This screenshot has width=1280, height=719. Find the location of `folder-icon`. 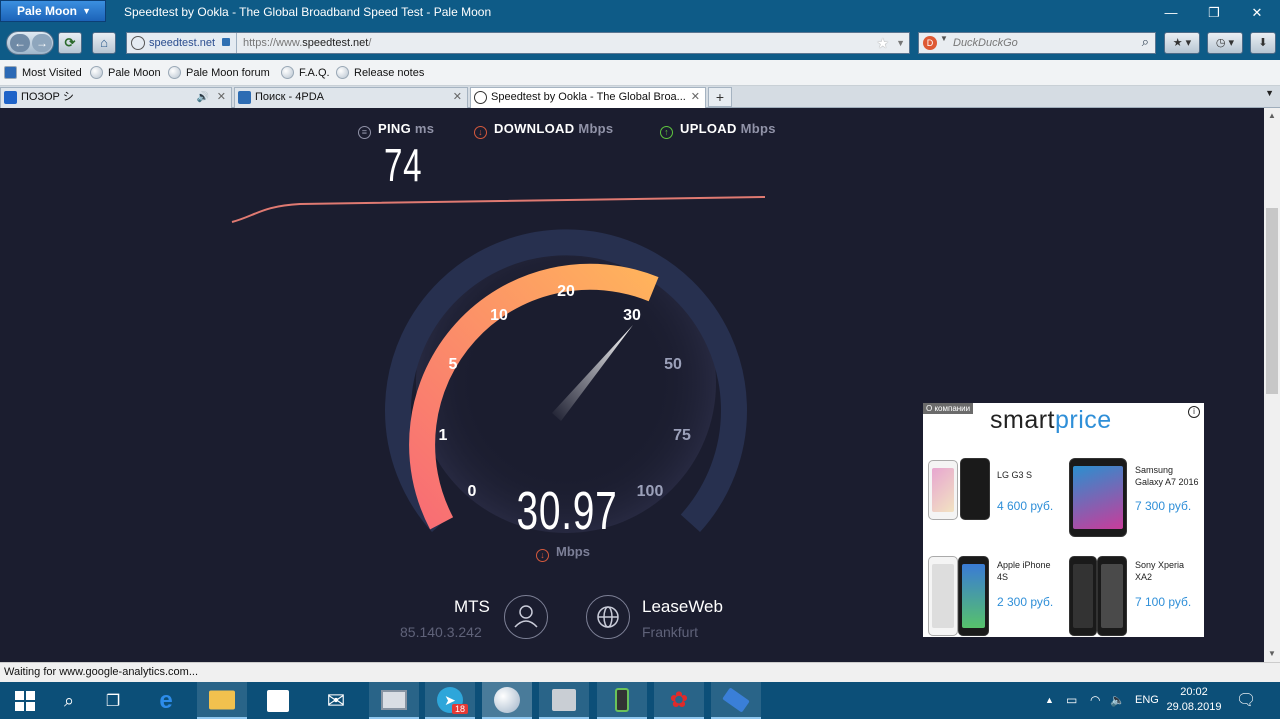

folder-icon is located at coordinates (222, 699).